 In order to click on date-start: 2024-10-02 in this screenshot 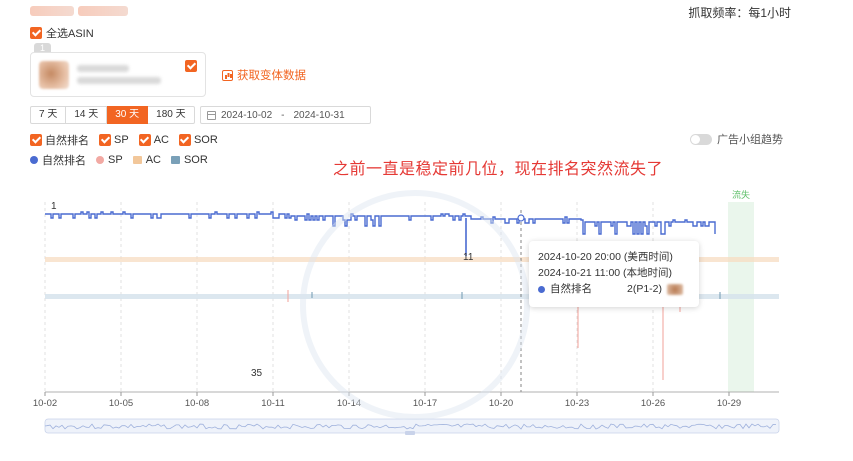, I will do `click(247, 115)`.